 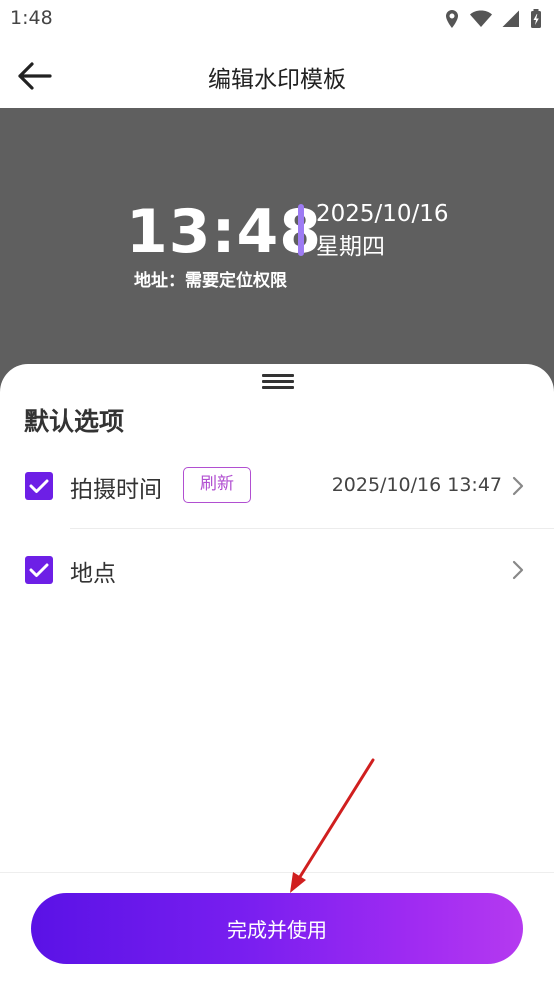 I want to click on capture-time-label: 拍摄时间, so click(x=116, y=490).